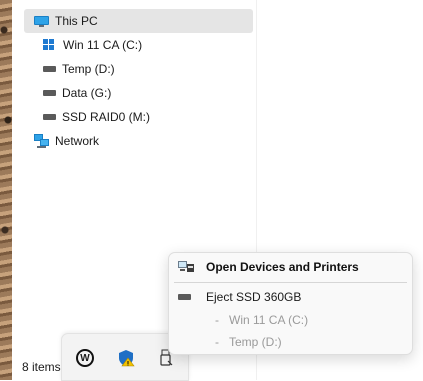 The image size is (423, 381). Describe the element at coordinates (41, 21) in the screenshot. I see `computer-icon` at that location.